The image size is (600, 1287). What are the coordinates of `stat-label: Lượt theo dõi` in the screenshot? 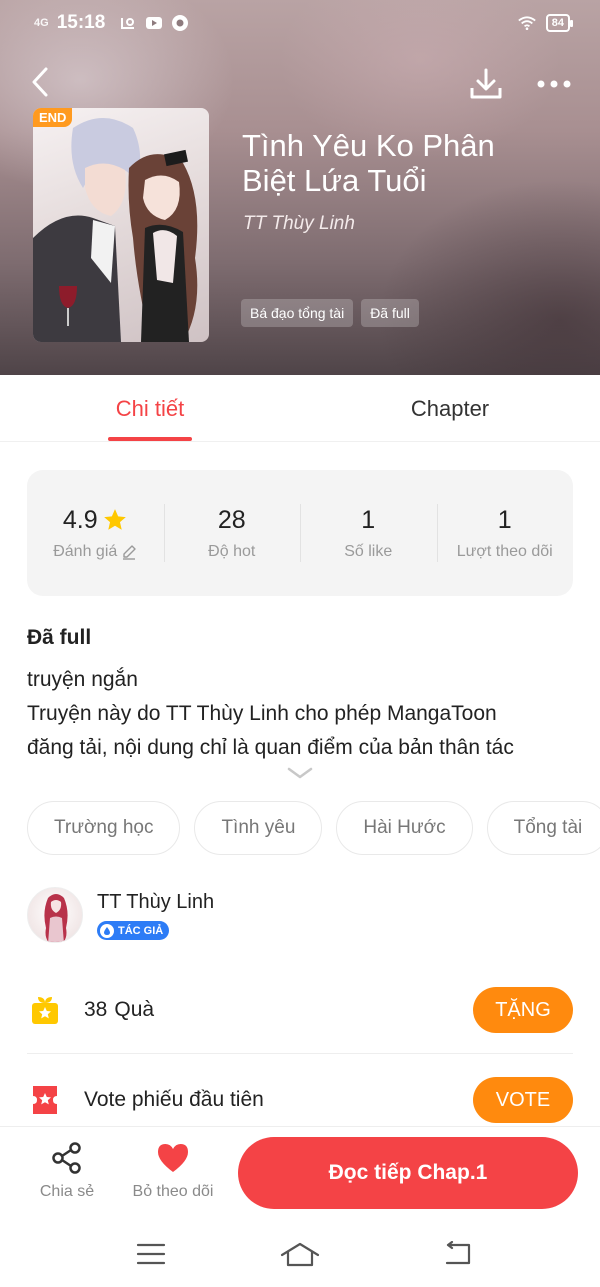 It's located at (504, 551).